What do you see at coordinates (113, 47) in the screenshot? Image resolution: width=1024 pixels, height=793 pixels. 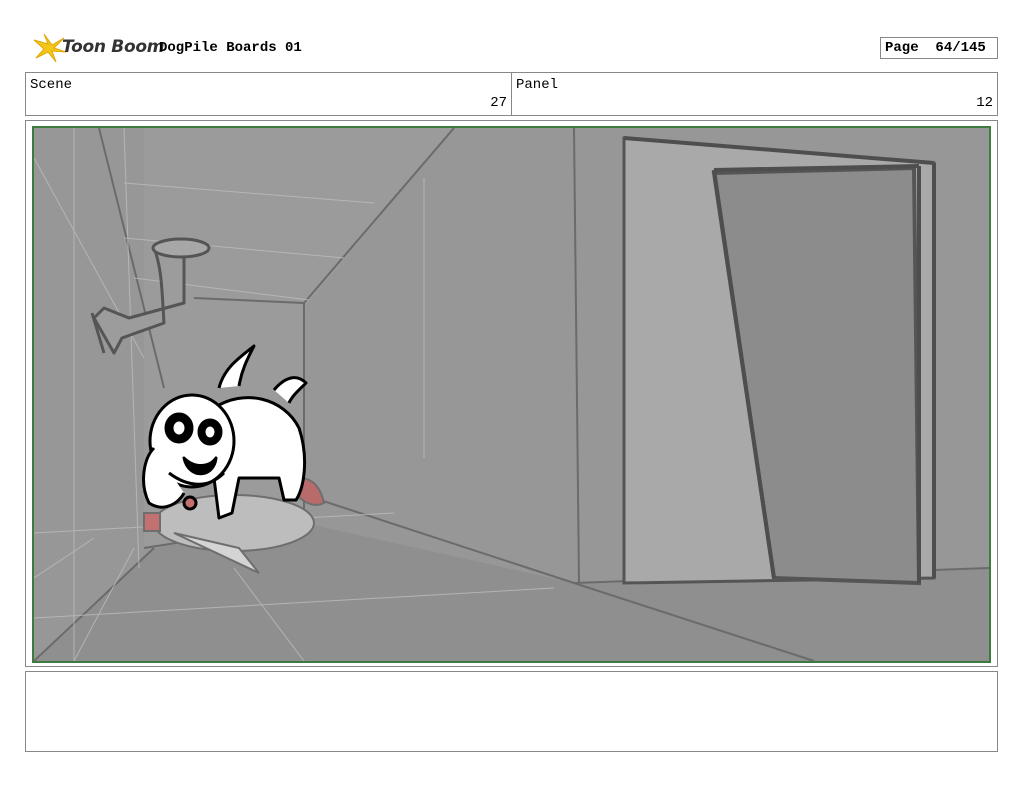 I see `logo-text: Toon Boom` at bounding box center [113, 47].